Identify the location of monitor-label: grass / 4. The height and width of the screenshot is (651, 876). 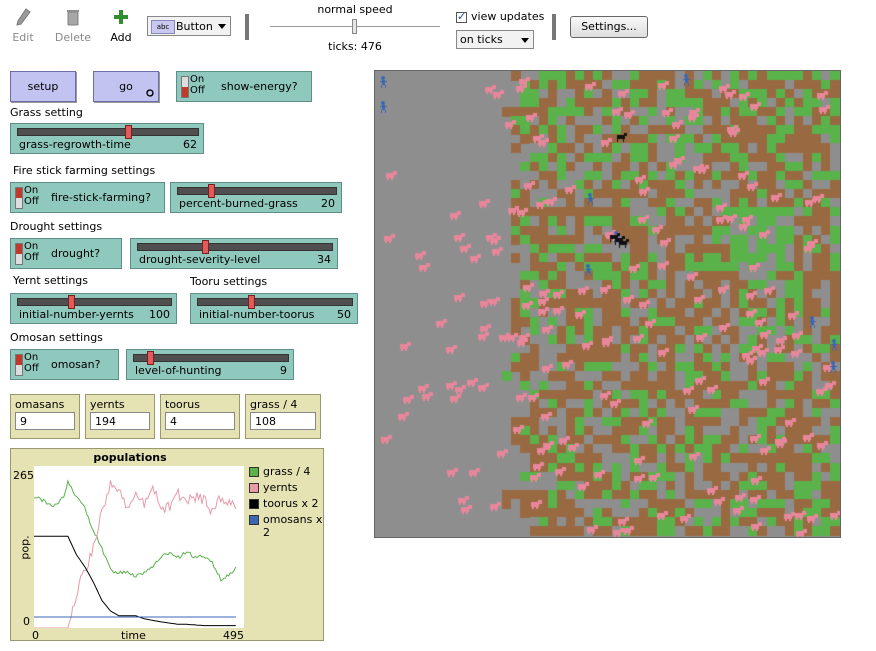
(274, 404).